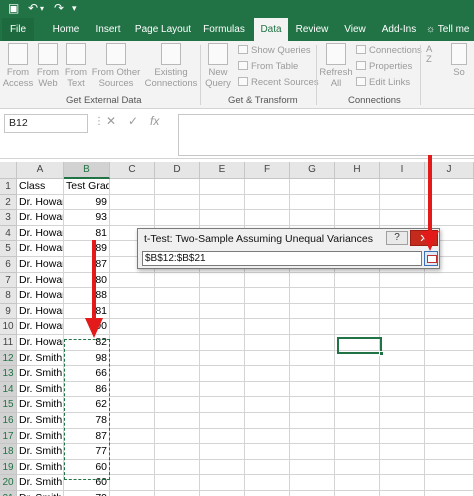  Describe the element at coordinates (87, 405) in the screenshot. I see `cell-b15: 62` at that location.